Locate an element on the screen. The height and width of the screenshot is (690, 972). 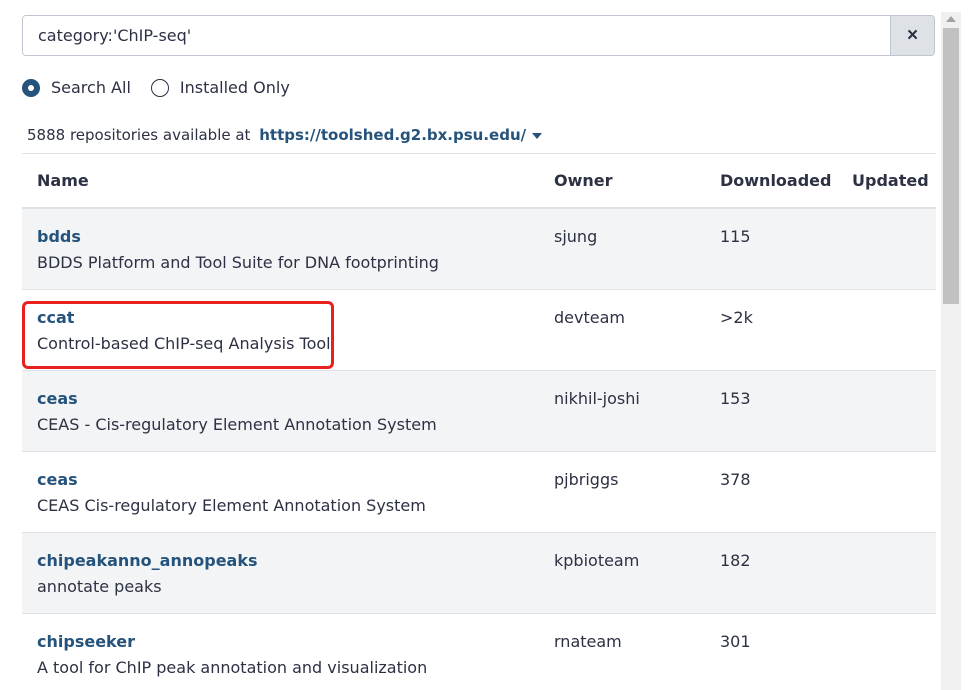
search-scope-radio-group: Search All Installed Only is located at coordinates (166, 87).